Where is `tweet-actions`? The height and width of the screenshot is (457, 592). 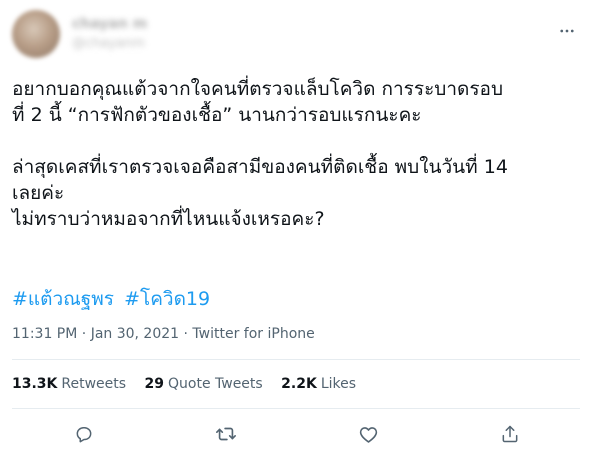
tweet-actions is located at coordinates (296, 434).